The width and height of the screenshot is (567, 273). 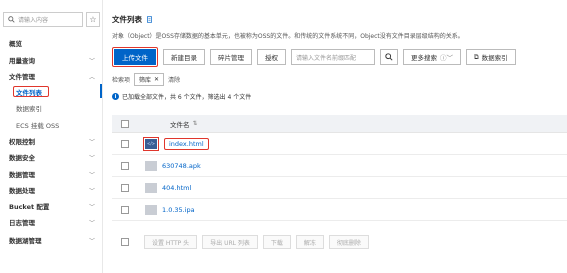 What do you see at coordinates (25, 241) in the screenshot?
I see `sidebar-item-label: 数据湖管理` at bounding box center [25, 241].